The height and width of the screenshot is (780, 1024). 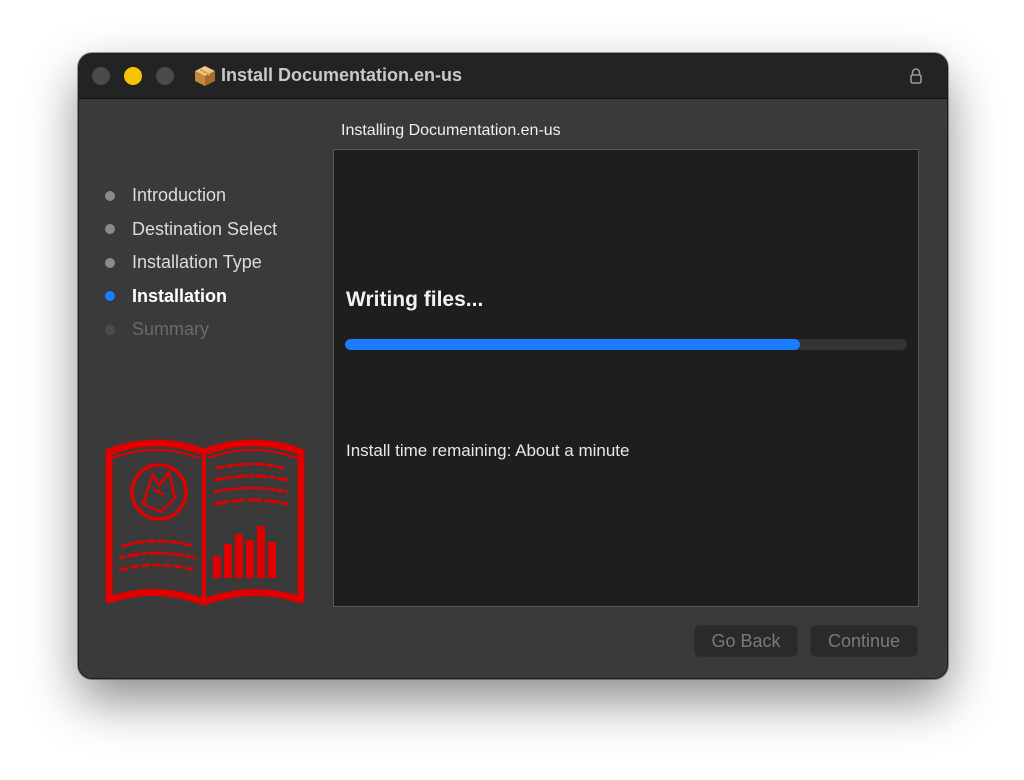 I want to click on step-introduction: Introduction, so click(x=220, y=196).